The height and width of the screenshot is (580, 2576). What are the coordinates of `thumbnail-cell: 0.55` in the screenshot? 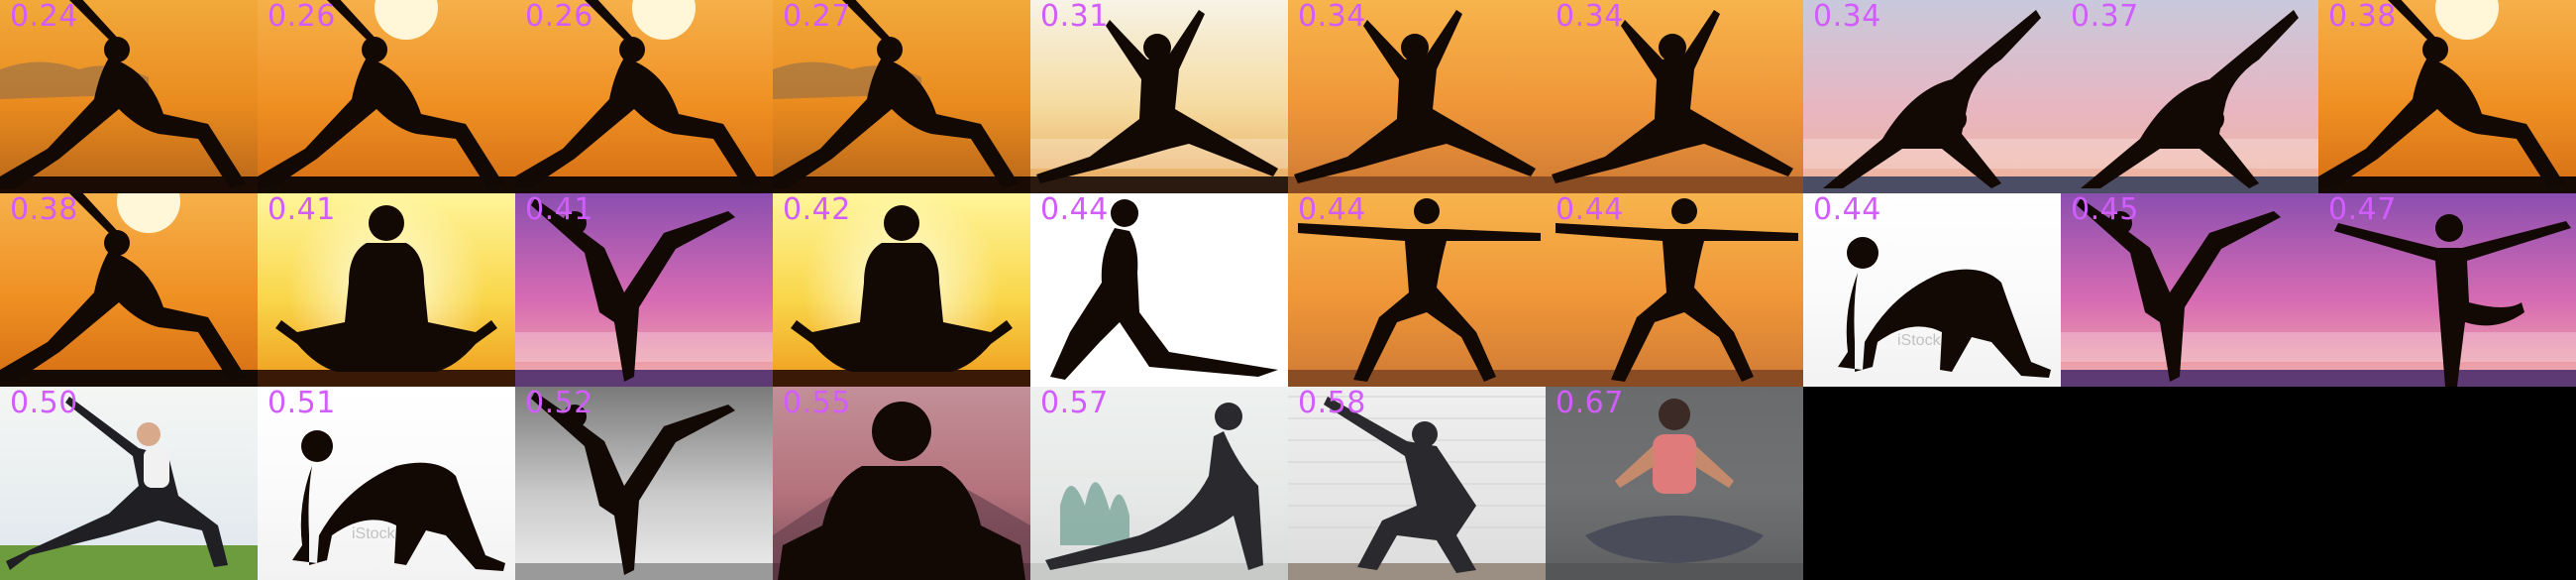 It's located at (901, 483).